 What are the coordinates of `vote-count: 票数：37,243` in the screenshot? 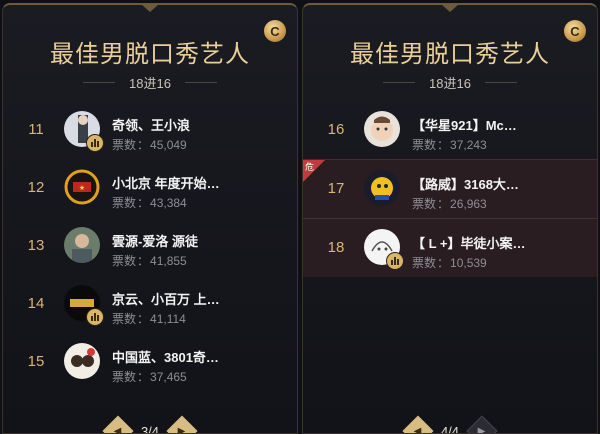 It's located at (449, 145).